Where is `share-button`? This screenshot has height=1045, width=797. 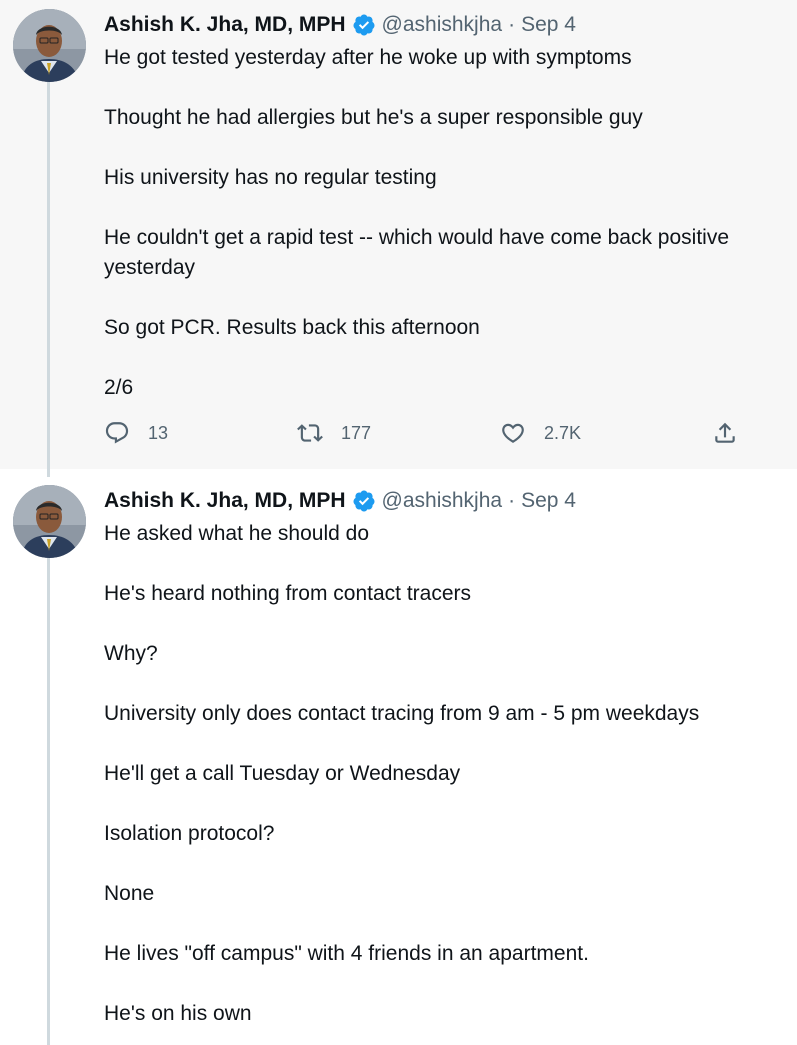
share-button is located at coordinates (725, 433).